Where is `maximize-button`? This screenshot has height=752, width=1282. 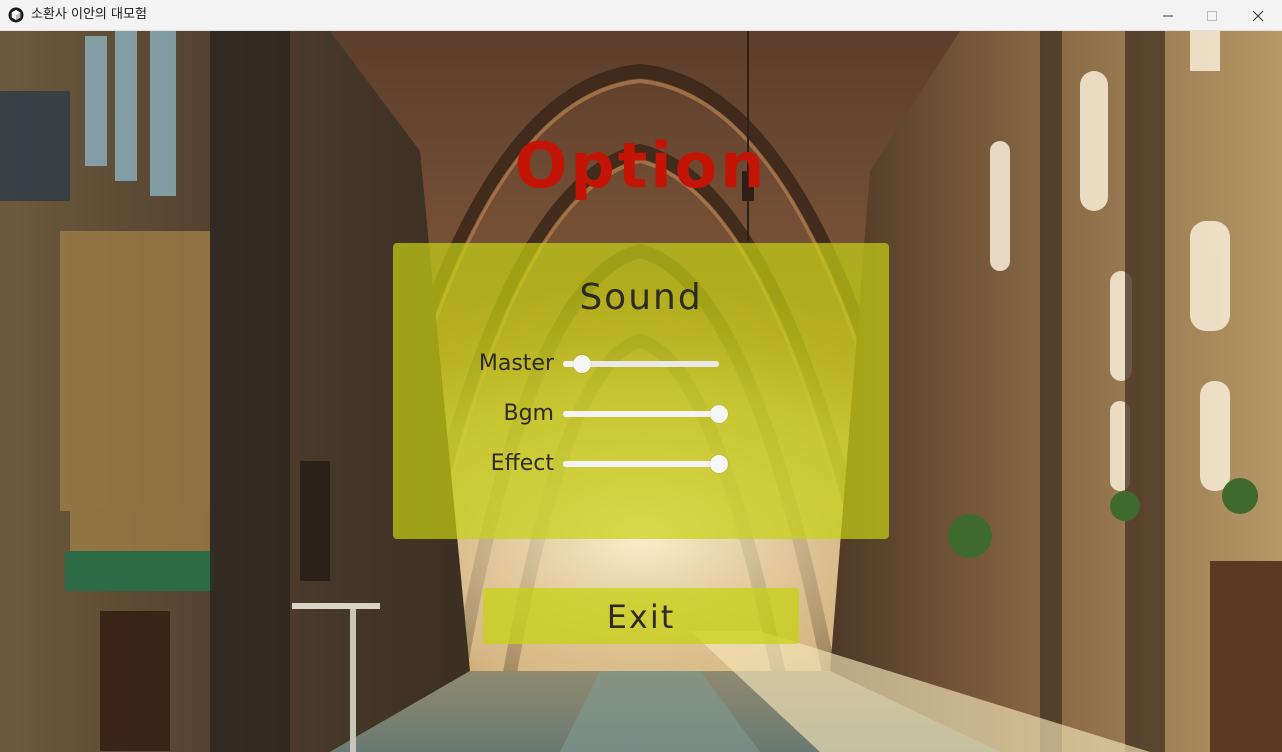
maximize-button is located at coordinates (1212, 15).